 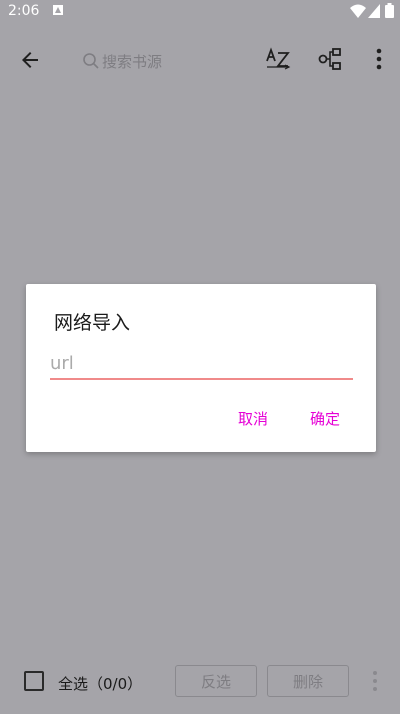 What do you see at coordinates (331, 59) in the screenshot?
I see `group-icon` at bounding box center [331, 59].